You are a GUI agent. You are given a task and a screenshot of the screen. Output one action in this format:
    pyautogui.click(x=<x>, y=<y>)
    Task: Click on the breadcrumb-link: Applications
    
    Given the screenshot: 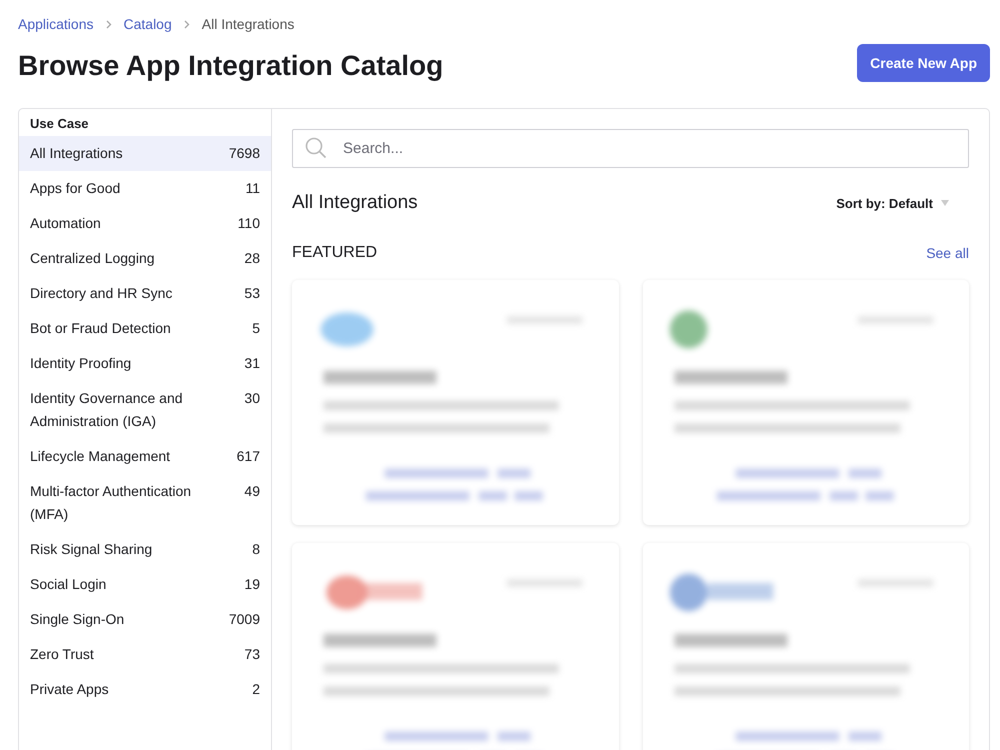 What is the action you would take?
    pyautogui.click(x=56, y=24)
    